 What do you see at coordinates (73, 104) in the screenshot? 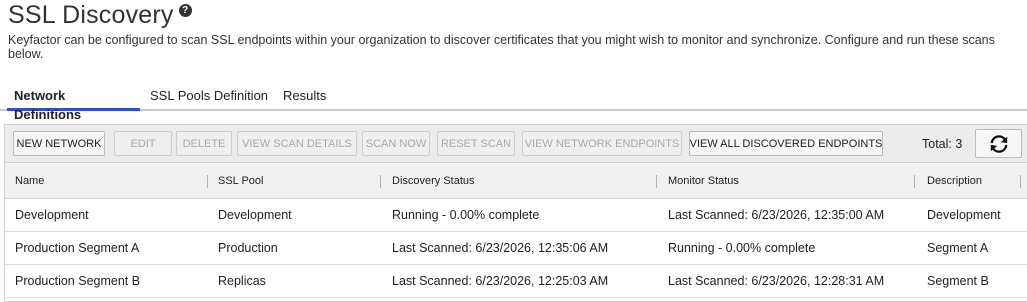
I see `tab-network-definitions: Network Definitions` at bounding box center [73, 104].